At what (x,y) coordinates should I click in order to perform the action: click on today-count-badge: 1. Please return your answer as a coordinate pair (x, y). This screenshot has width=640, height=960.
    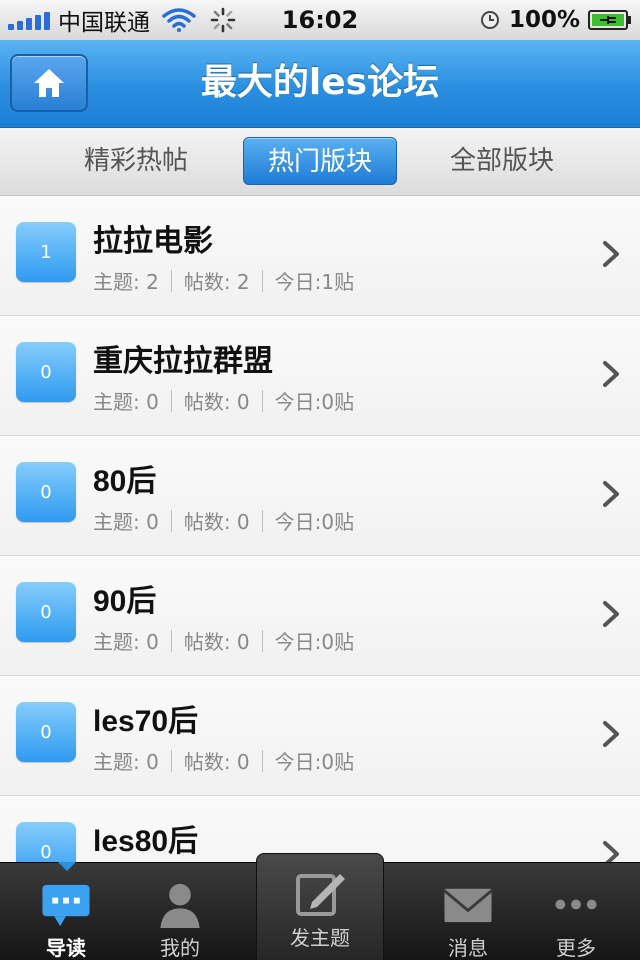
    Looking at the image, I should click on (46, 252).